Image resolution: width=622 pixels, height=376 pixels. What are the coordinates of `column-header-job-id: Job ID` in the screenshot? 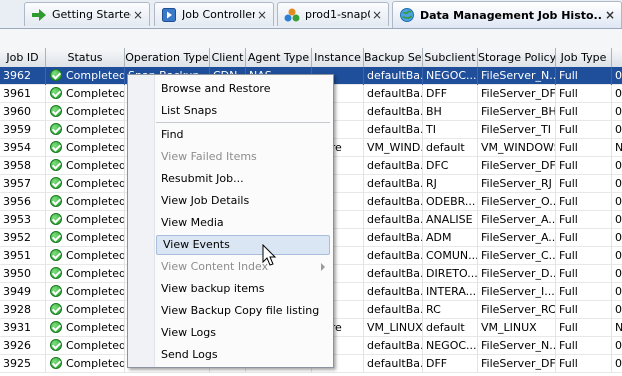 It's located at (23, 57).